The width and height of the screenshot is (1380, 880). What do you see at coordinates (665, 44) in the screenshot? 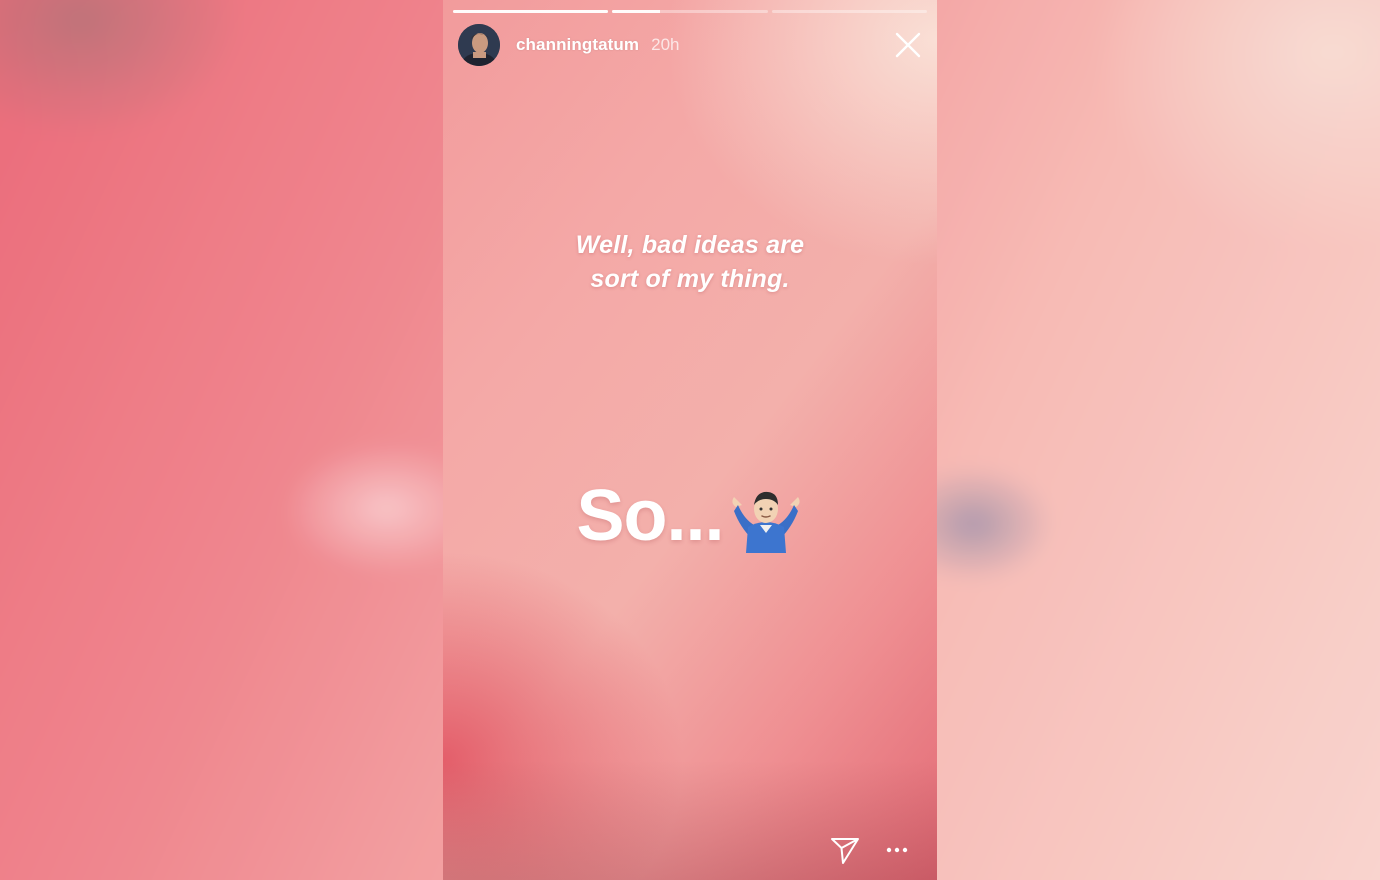
I see `timestamp: 20h` at bounding box center [665, 44].